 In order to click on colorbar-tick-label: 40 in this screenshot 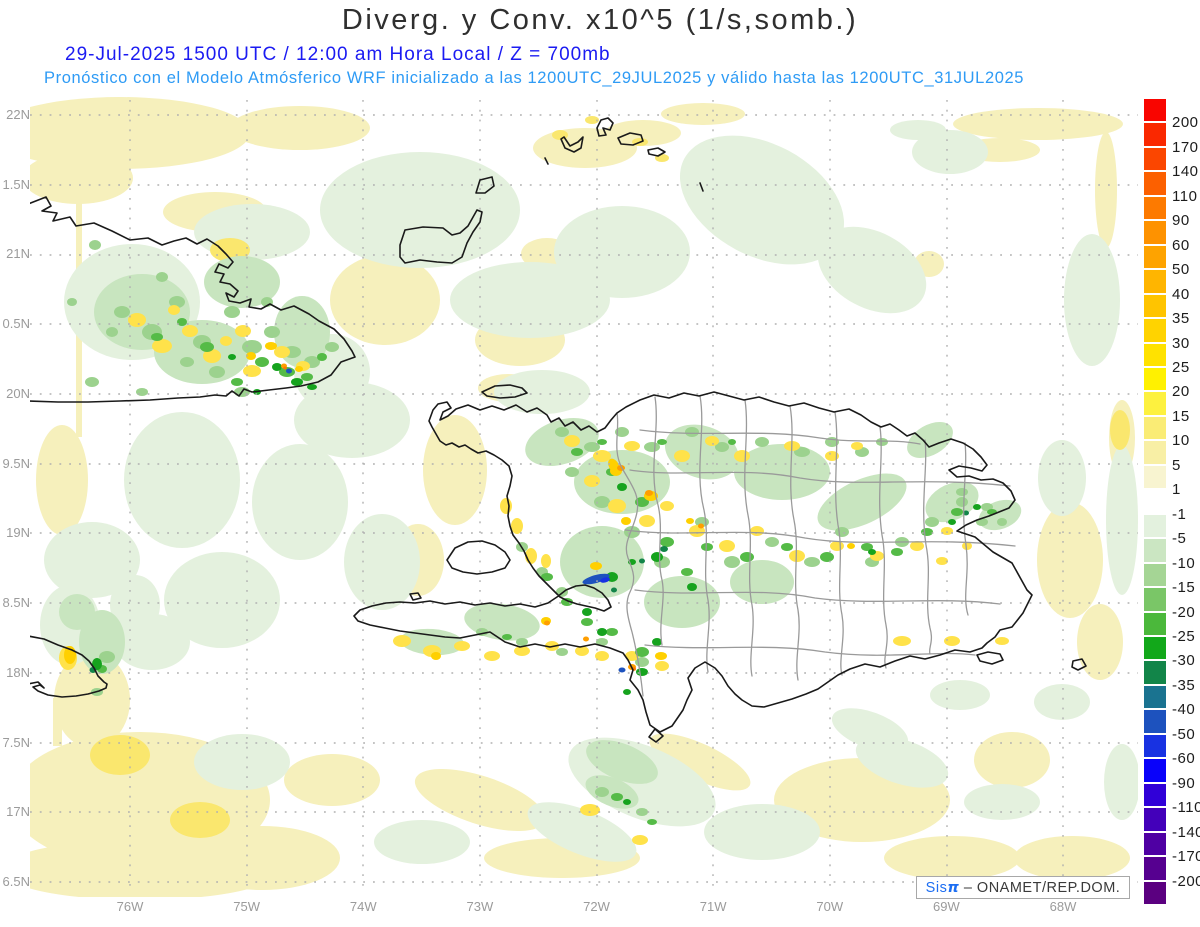, I will do `click(1181, 294)`.